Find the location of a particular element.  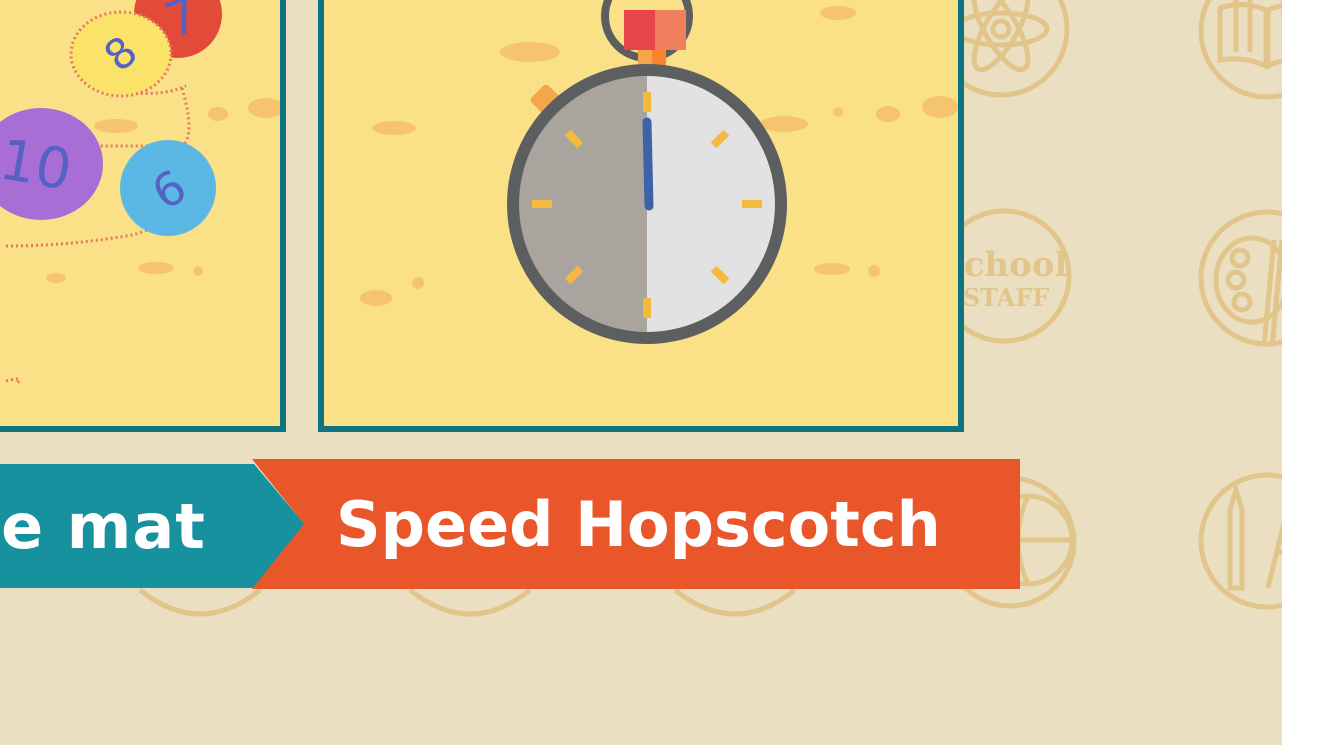

number-10-label: 10 is located at coordinates (38, 165).